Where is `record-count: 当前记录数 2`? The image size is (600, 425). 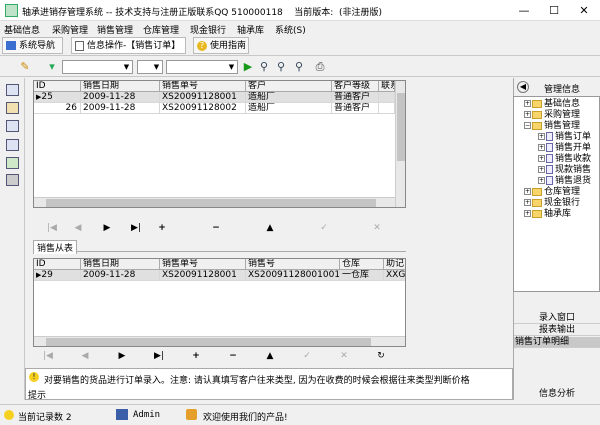
record-count: 当前记录数 2 is located at coordinates (45, 418).